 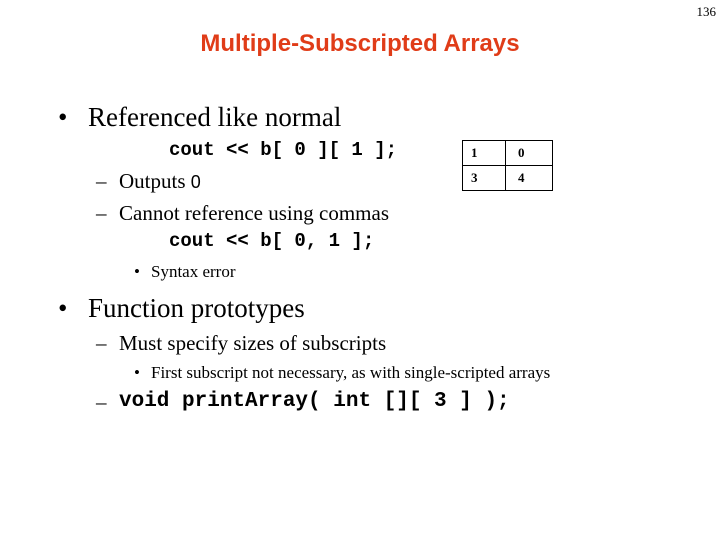 What do you see at coordinates (283, 150) in the screenshot?
I see `code-line-b01: cout << b[ 0 ][ 1 ];` at bounding box center [283, 150].